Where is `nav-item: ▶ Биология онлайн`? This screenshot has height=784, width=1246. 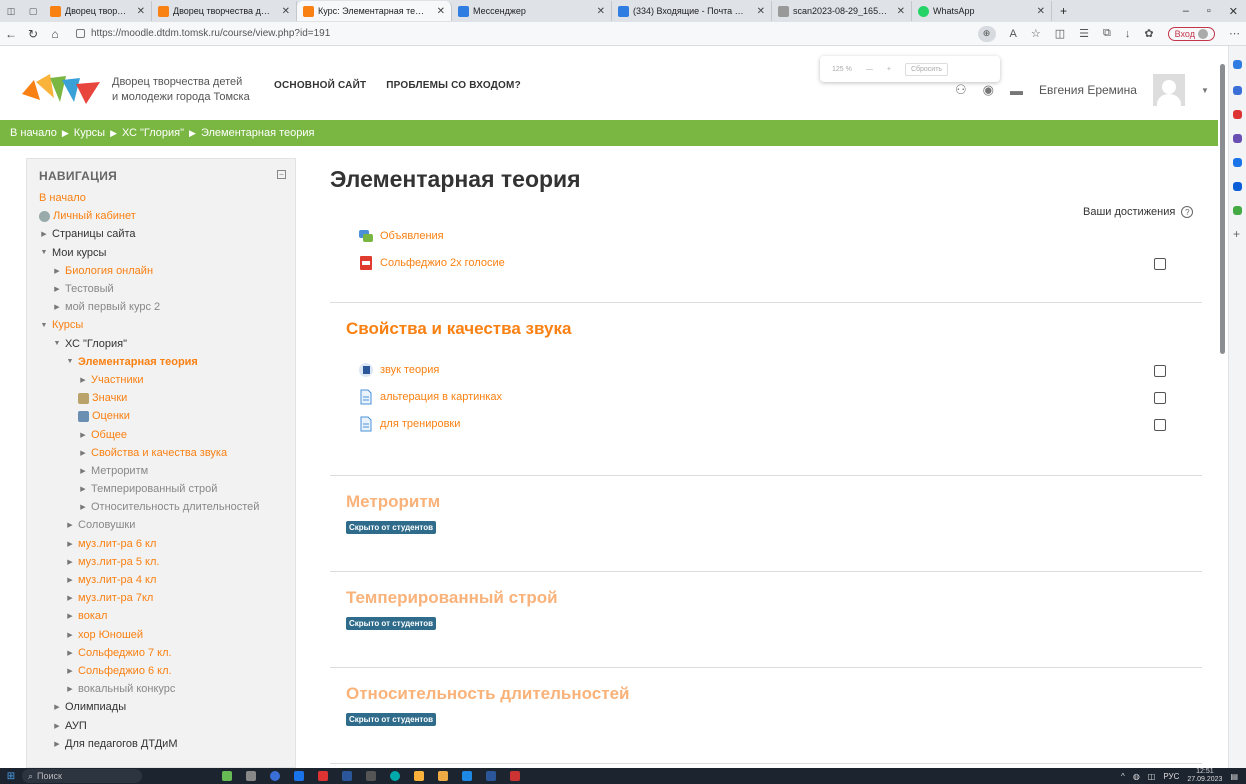 nav-item: ▶ Биология онлайн is located at coordinates (166, 271).